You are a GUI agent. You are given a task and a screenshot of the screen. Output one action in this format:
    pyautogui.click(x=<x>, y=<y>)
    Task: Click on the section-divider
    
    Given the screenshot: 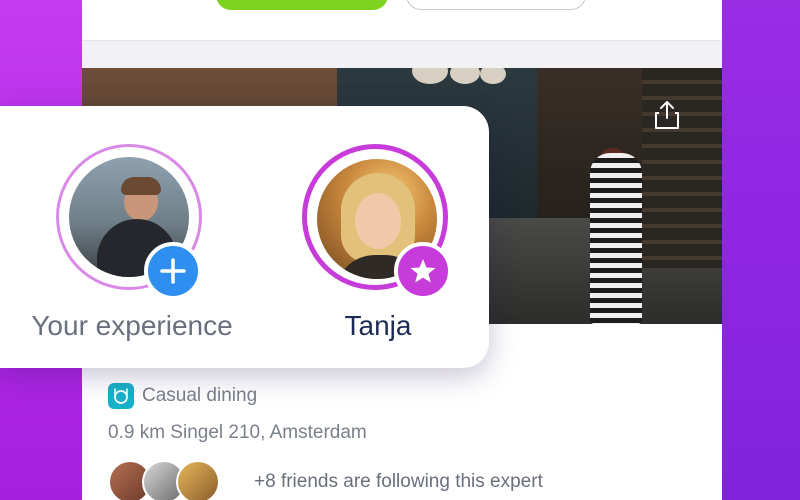 What is the action you would take?
    pyautogui.click(x=402, y=54)
    